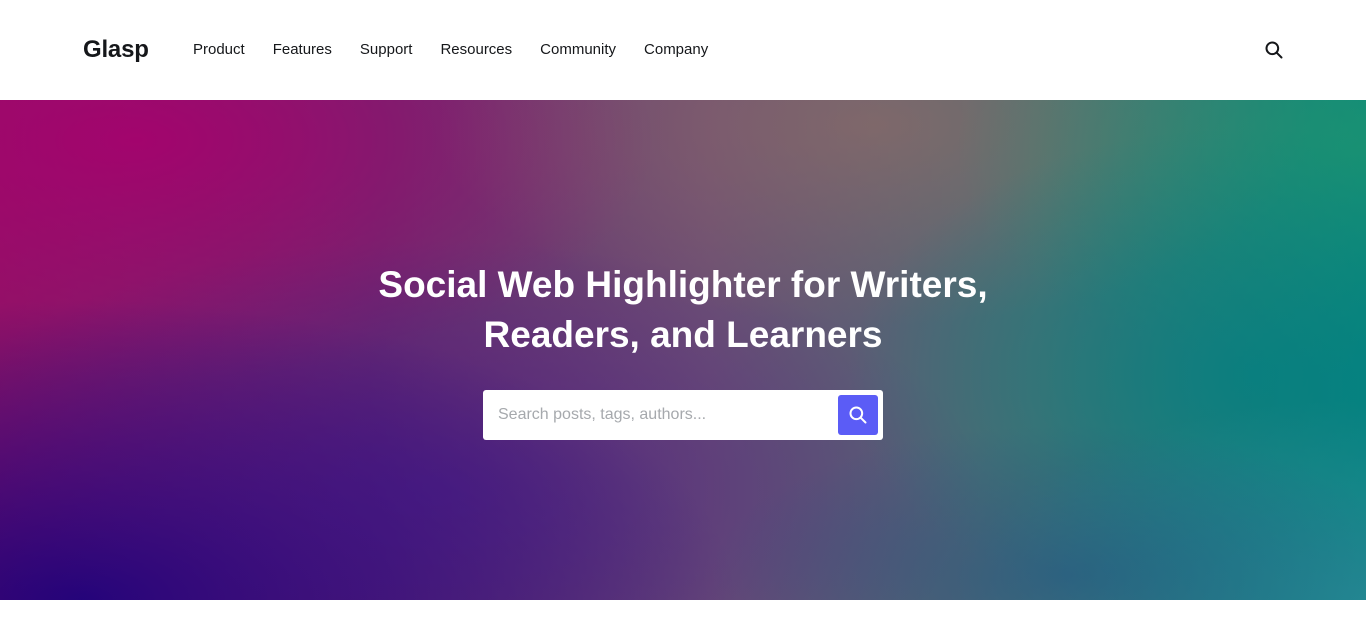  What do you see at coordinates (302, 50) in the screenshot?
I see `nav-item-features: Features` at bounding box center [302, 50].